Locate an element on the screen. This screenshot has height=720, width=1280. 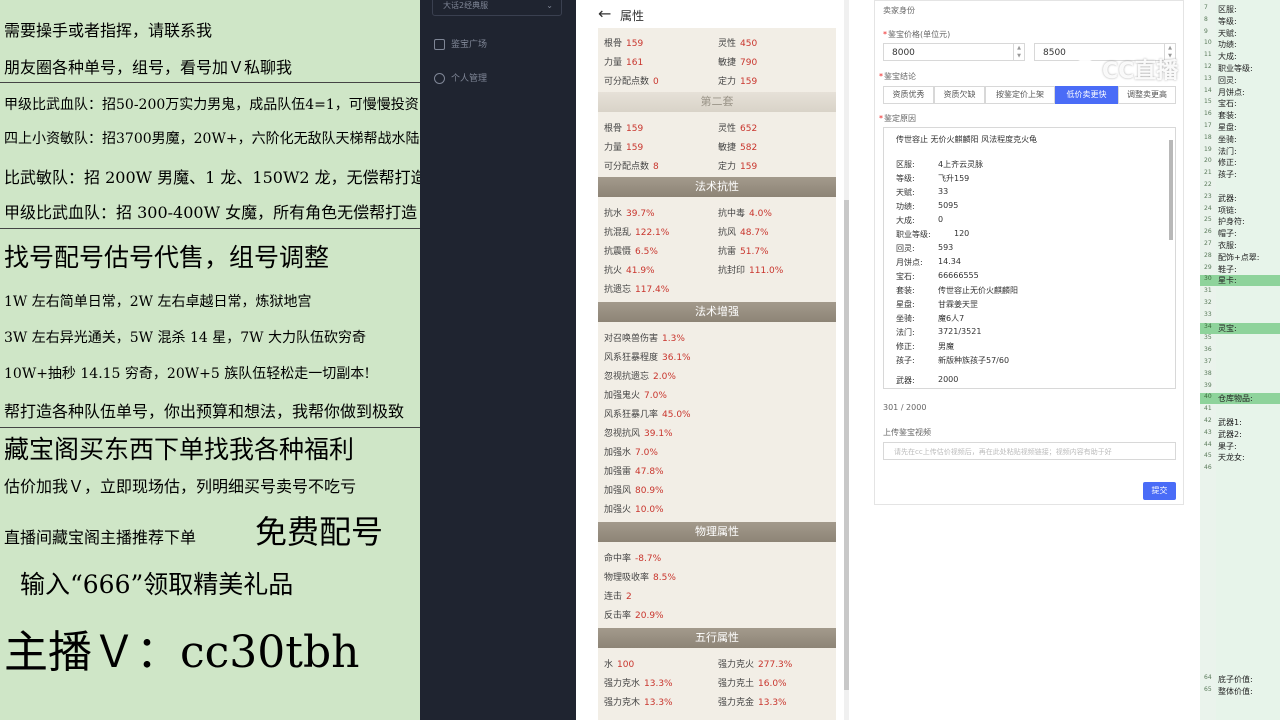
tab-conclusion: 资质欠缺 is located at coordinates (959, 95).